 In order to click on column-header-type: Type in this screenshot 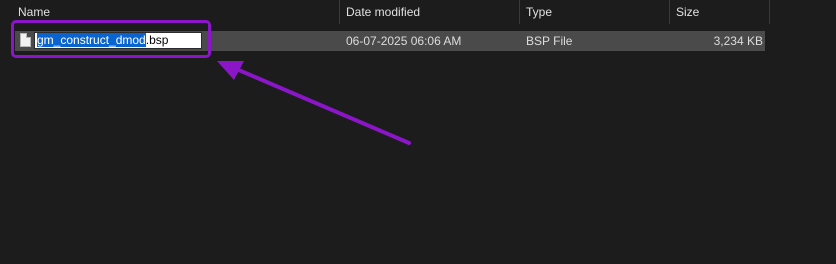, I will do `click(594, 12)`.